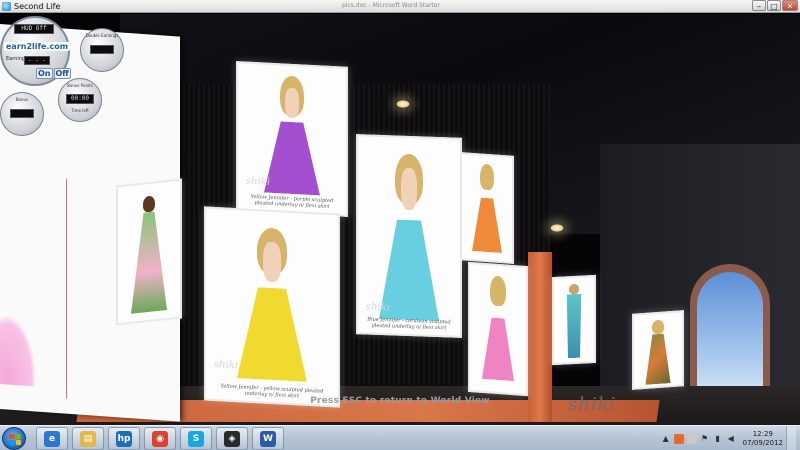 This screenshot has height=450, width=800. What do you see at coordinates (762, 433) in the screenshot?
I see `clock-time: 12:29` at bounding box center [762, 433].